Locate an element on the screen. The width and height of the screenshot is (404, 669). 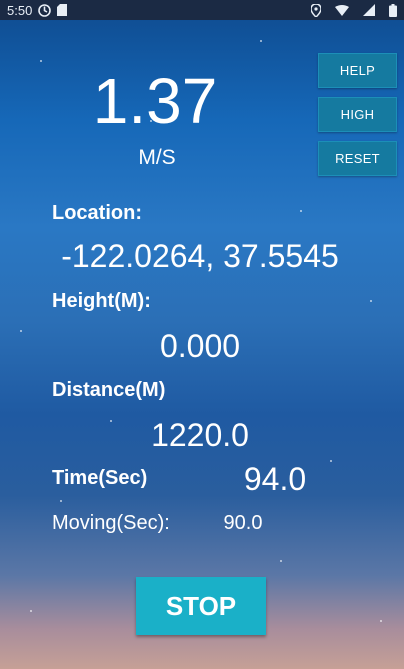
location-value: -122.0264, 37.5545 is located at coordinates (200, 256).